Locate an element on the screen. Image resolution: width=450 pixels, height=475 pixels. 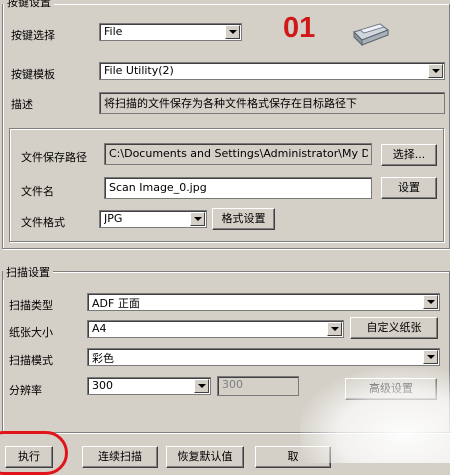
save-path-label: 文件保存路径 is located at coordinates (54, 157).